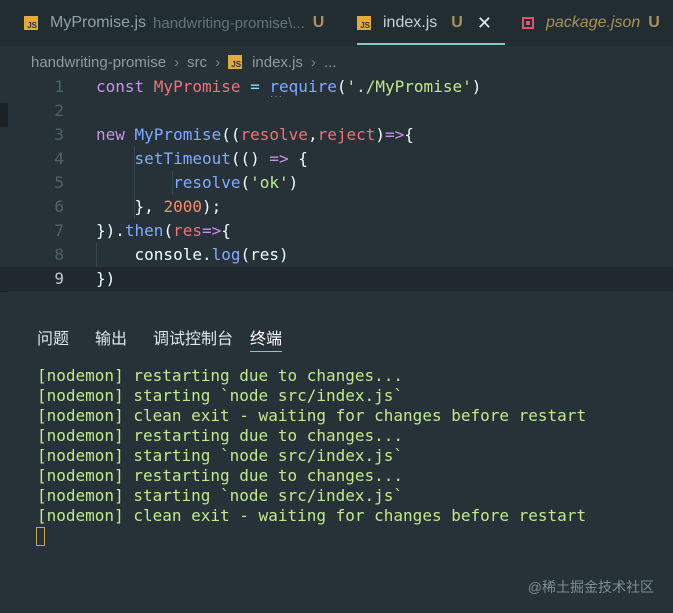  Describe the element at coordinates (336, 231) in the screenshot. I see `code-line: 7}).then(res=>{` at that location.